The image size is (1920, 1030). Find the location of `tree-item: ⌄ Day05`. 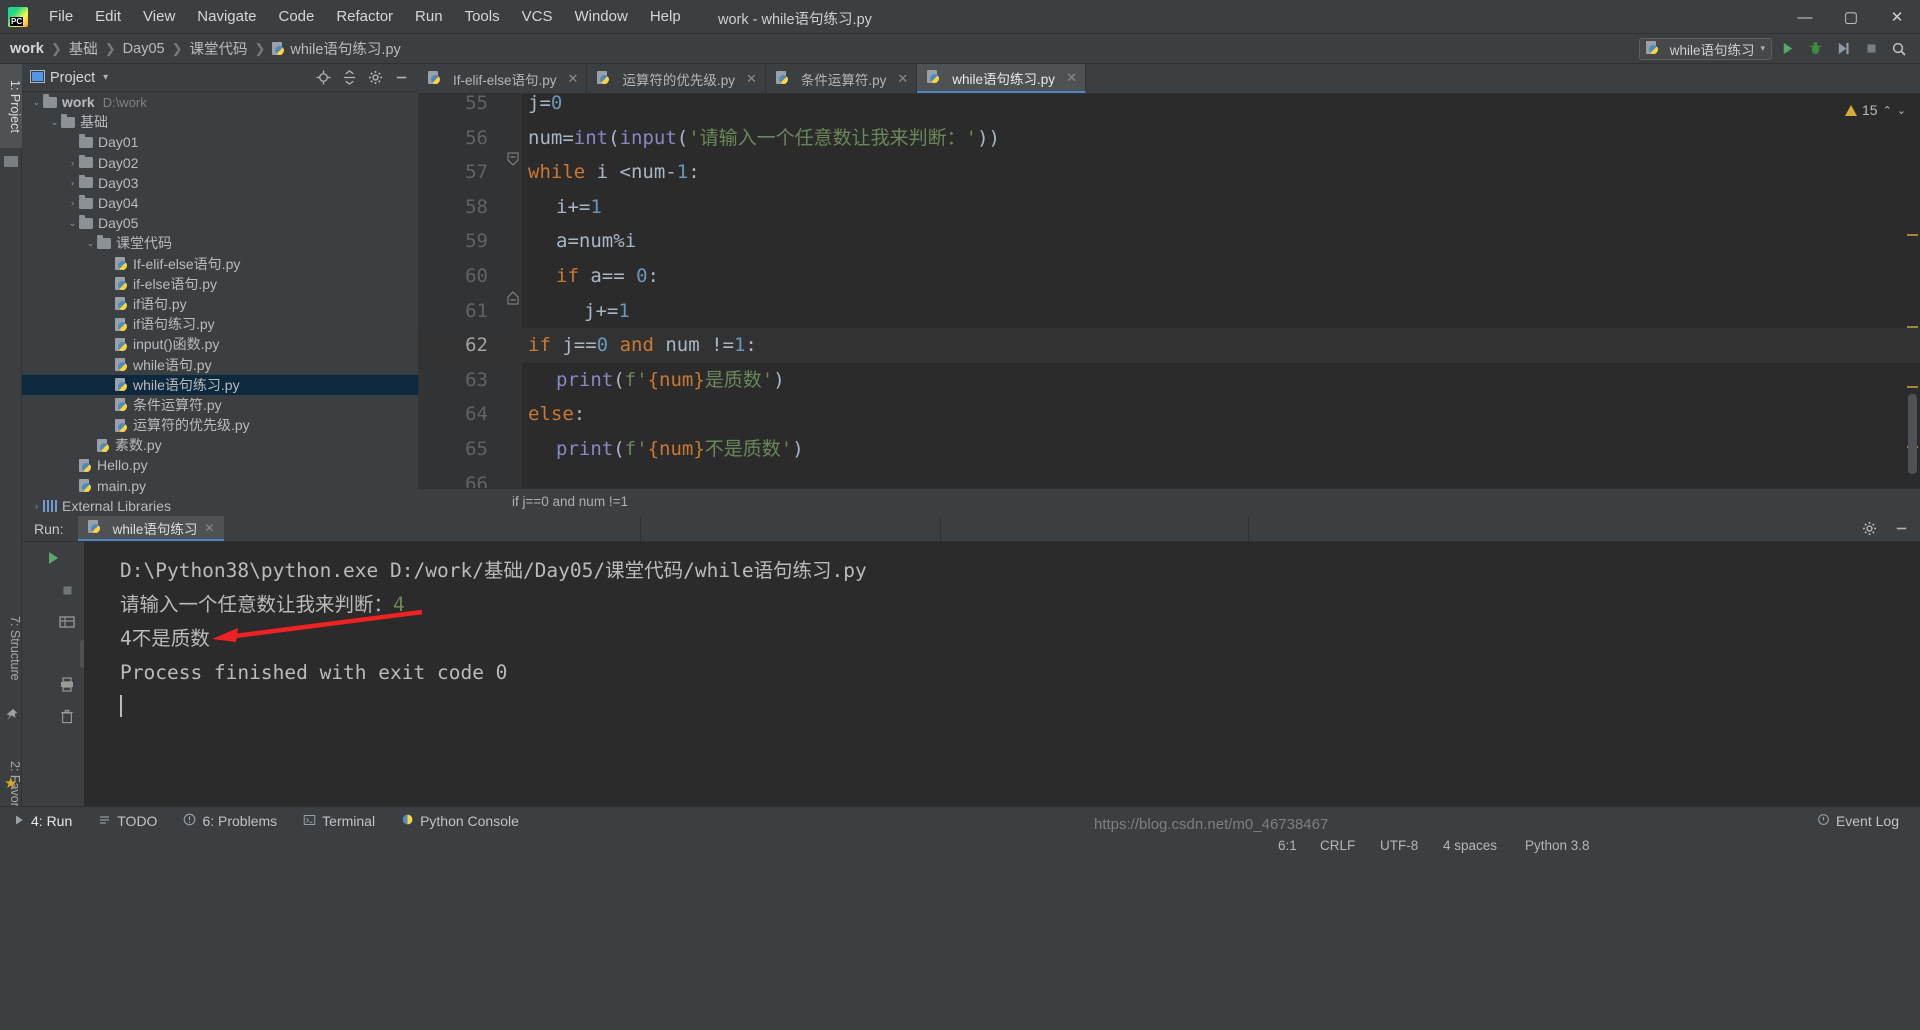

tree-item: ⌄ Day05 is located at coordinates (220, 223).